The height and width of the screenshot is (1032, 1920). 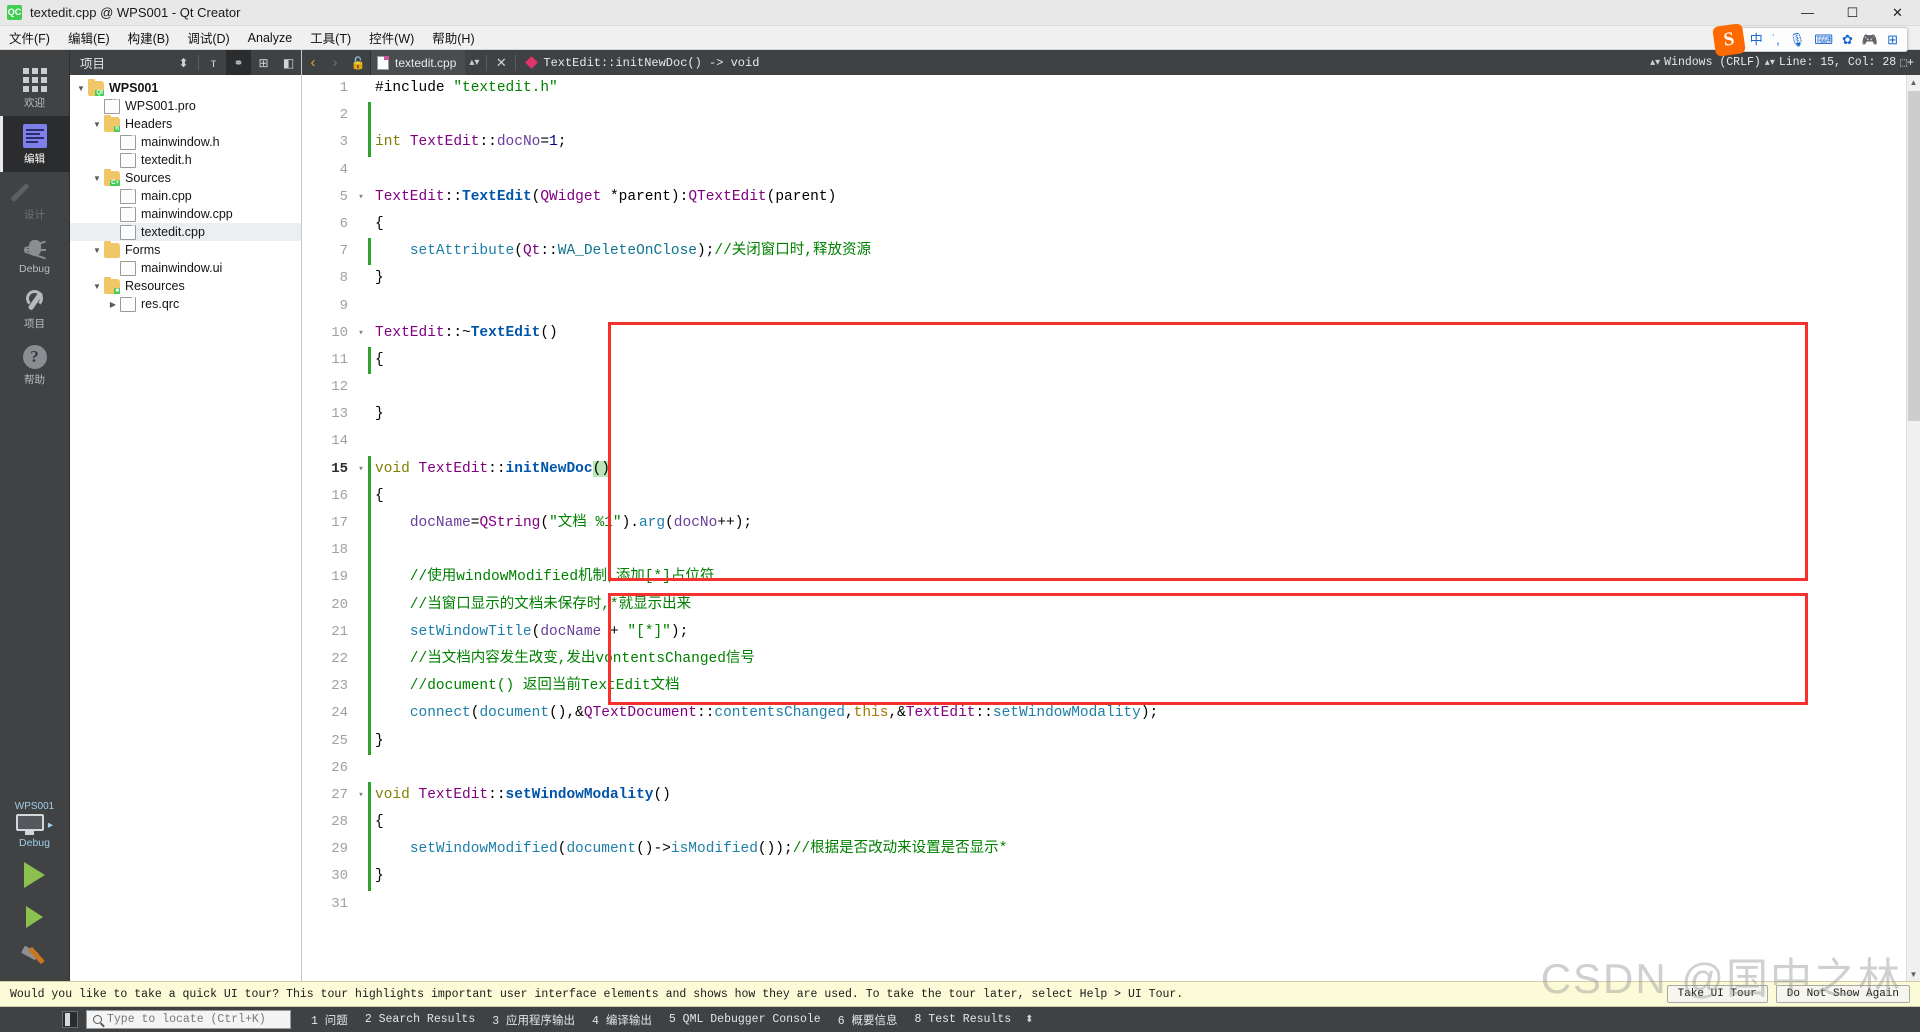 What do you see at coordinates (188, 1019) in the screenshot?
I see `locator-input: Type to locate (Ctrl+K)` at bounding box center [188, 1019].